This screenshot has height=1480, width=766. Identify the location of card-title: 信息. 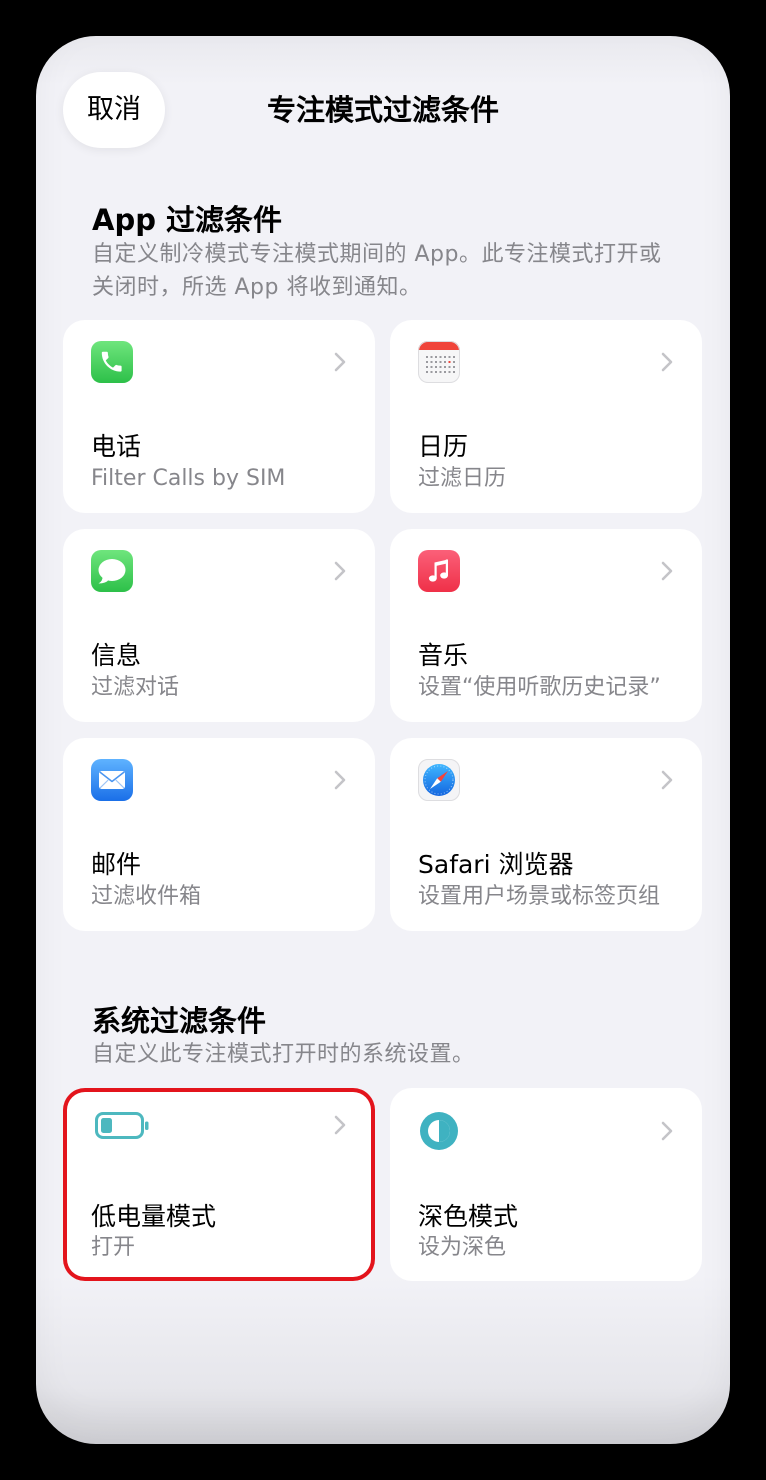
(116, 655).